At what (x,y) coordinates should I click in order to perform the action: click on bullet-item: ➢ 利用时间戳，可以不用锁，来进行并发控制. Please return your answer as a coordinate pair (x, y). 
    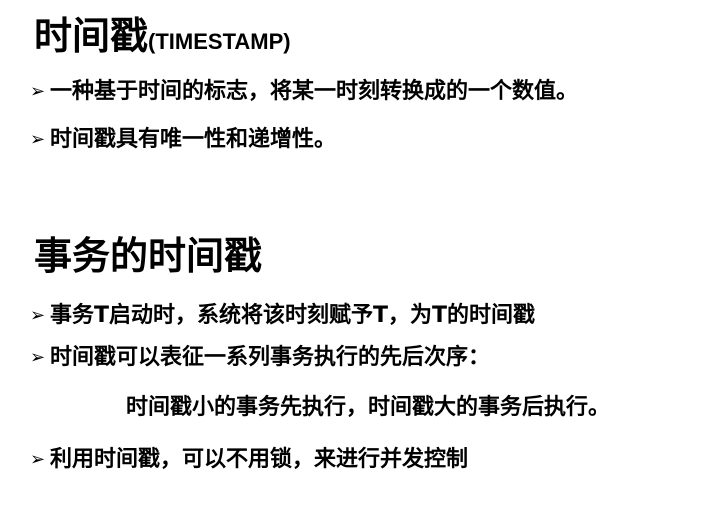
    Looking at the image, I should click on (249, 460).